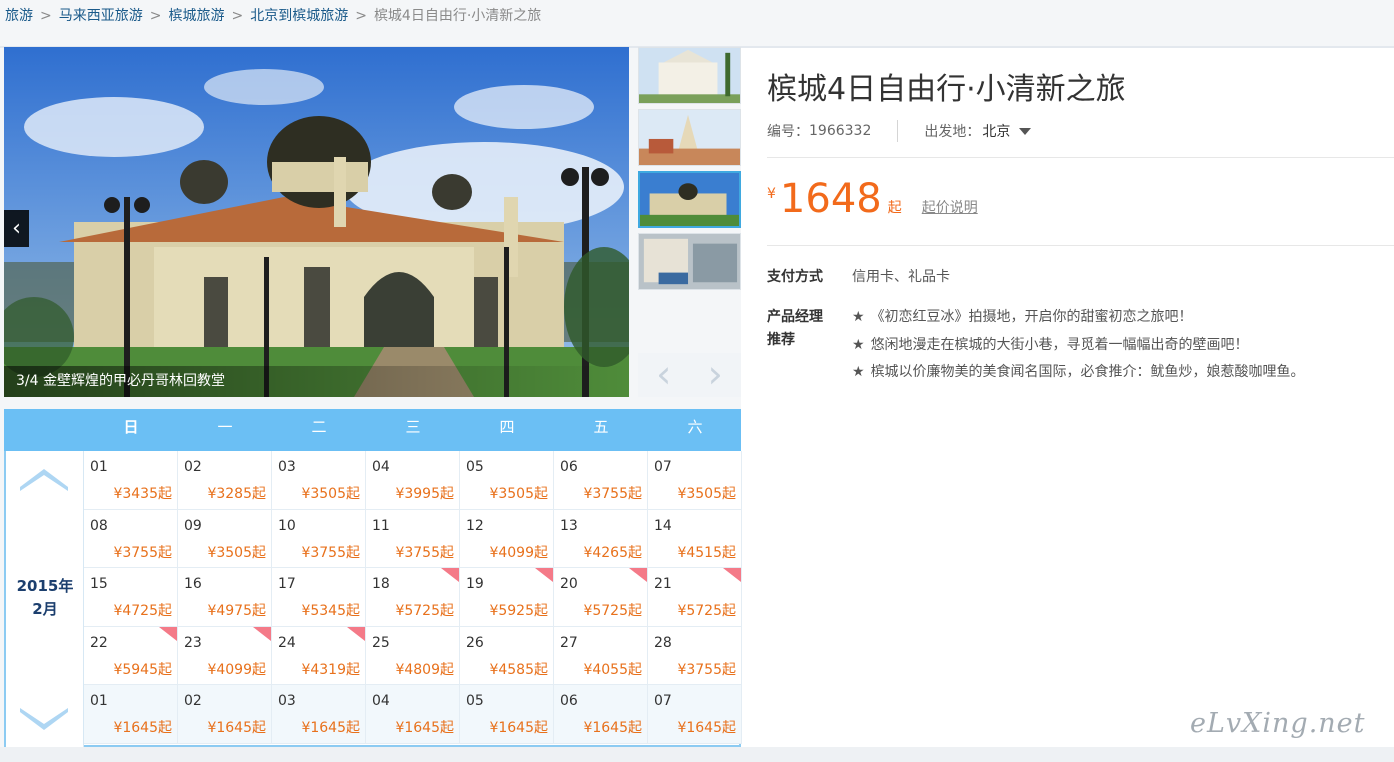 This screenshot has width=1394, height=762. Describe the element at coordinates (131, 655) in the screenshot. I see `calendar-day-cell: 22 ¥5945起` at that location.